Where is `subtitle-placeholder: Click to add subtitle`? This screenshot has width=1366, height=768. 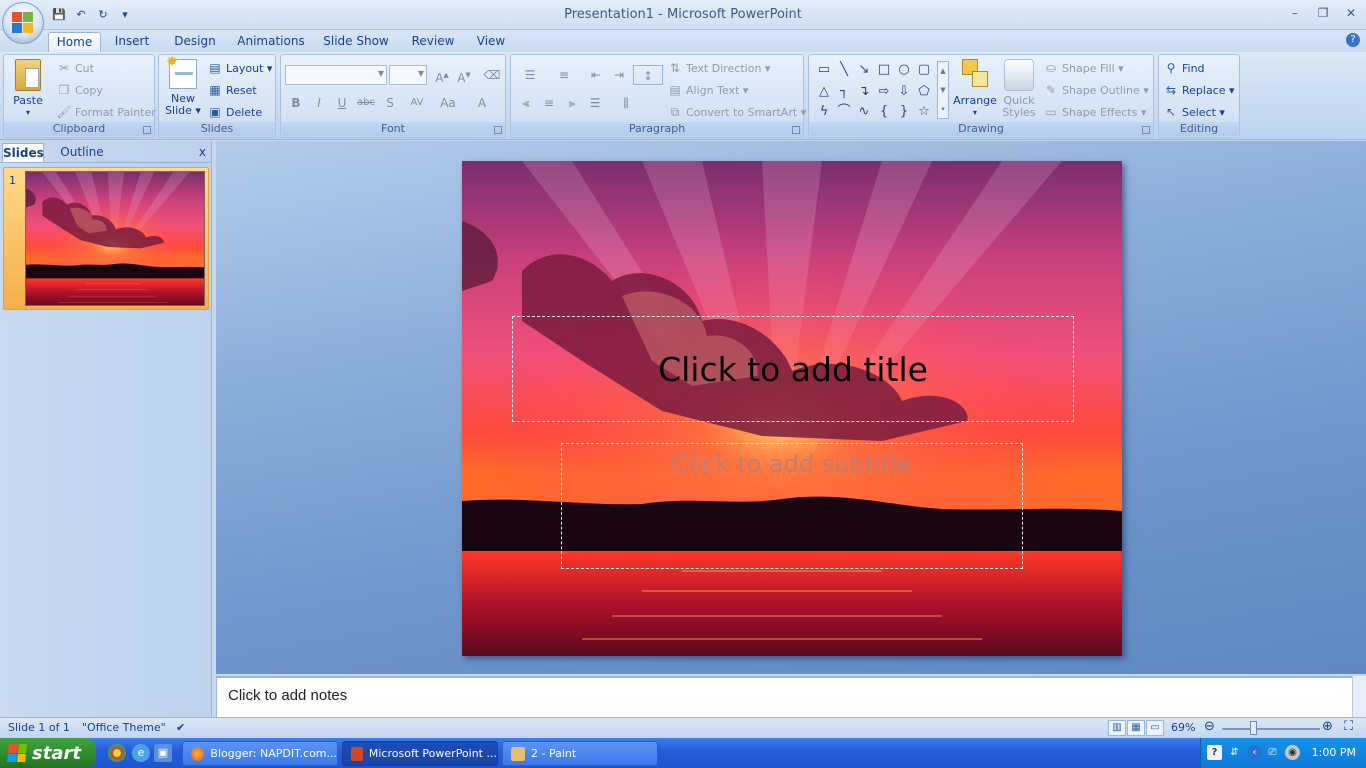
subtitle-placeholder: Click to add subtitle is located at coordinates (792, 506).